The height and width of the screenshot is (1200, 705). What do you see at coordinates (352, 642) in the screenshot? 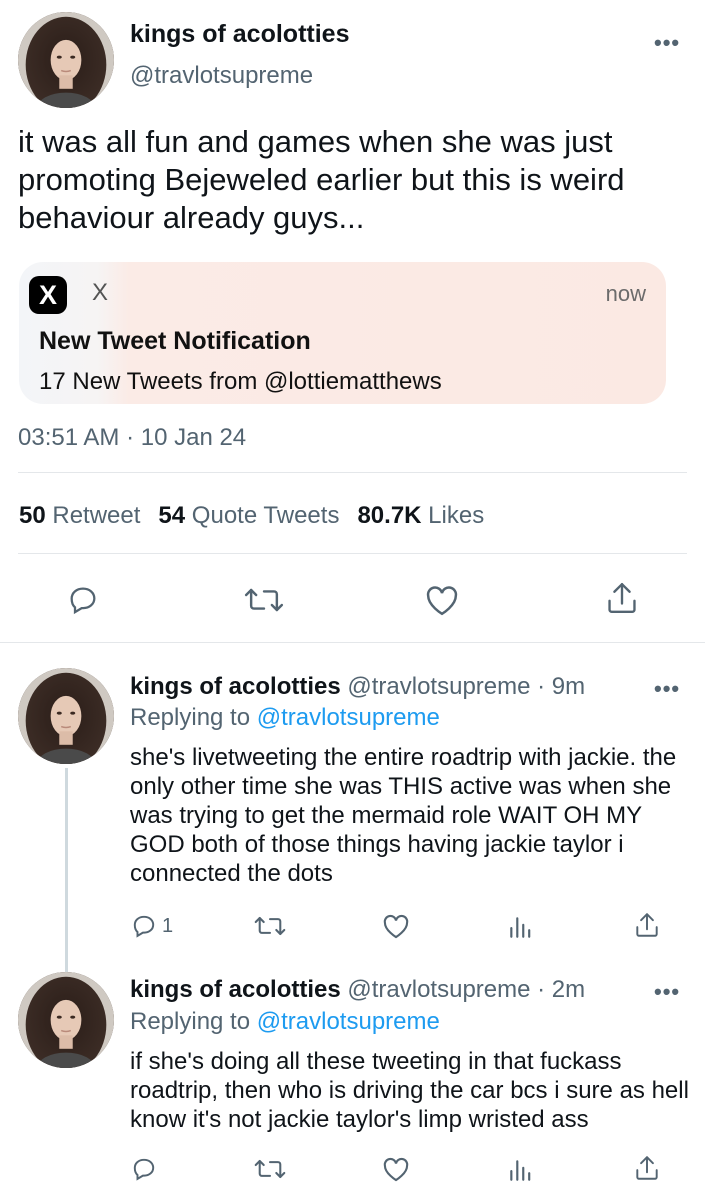
I see `section-divider` at bounding box center [352, 642].